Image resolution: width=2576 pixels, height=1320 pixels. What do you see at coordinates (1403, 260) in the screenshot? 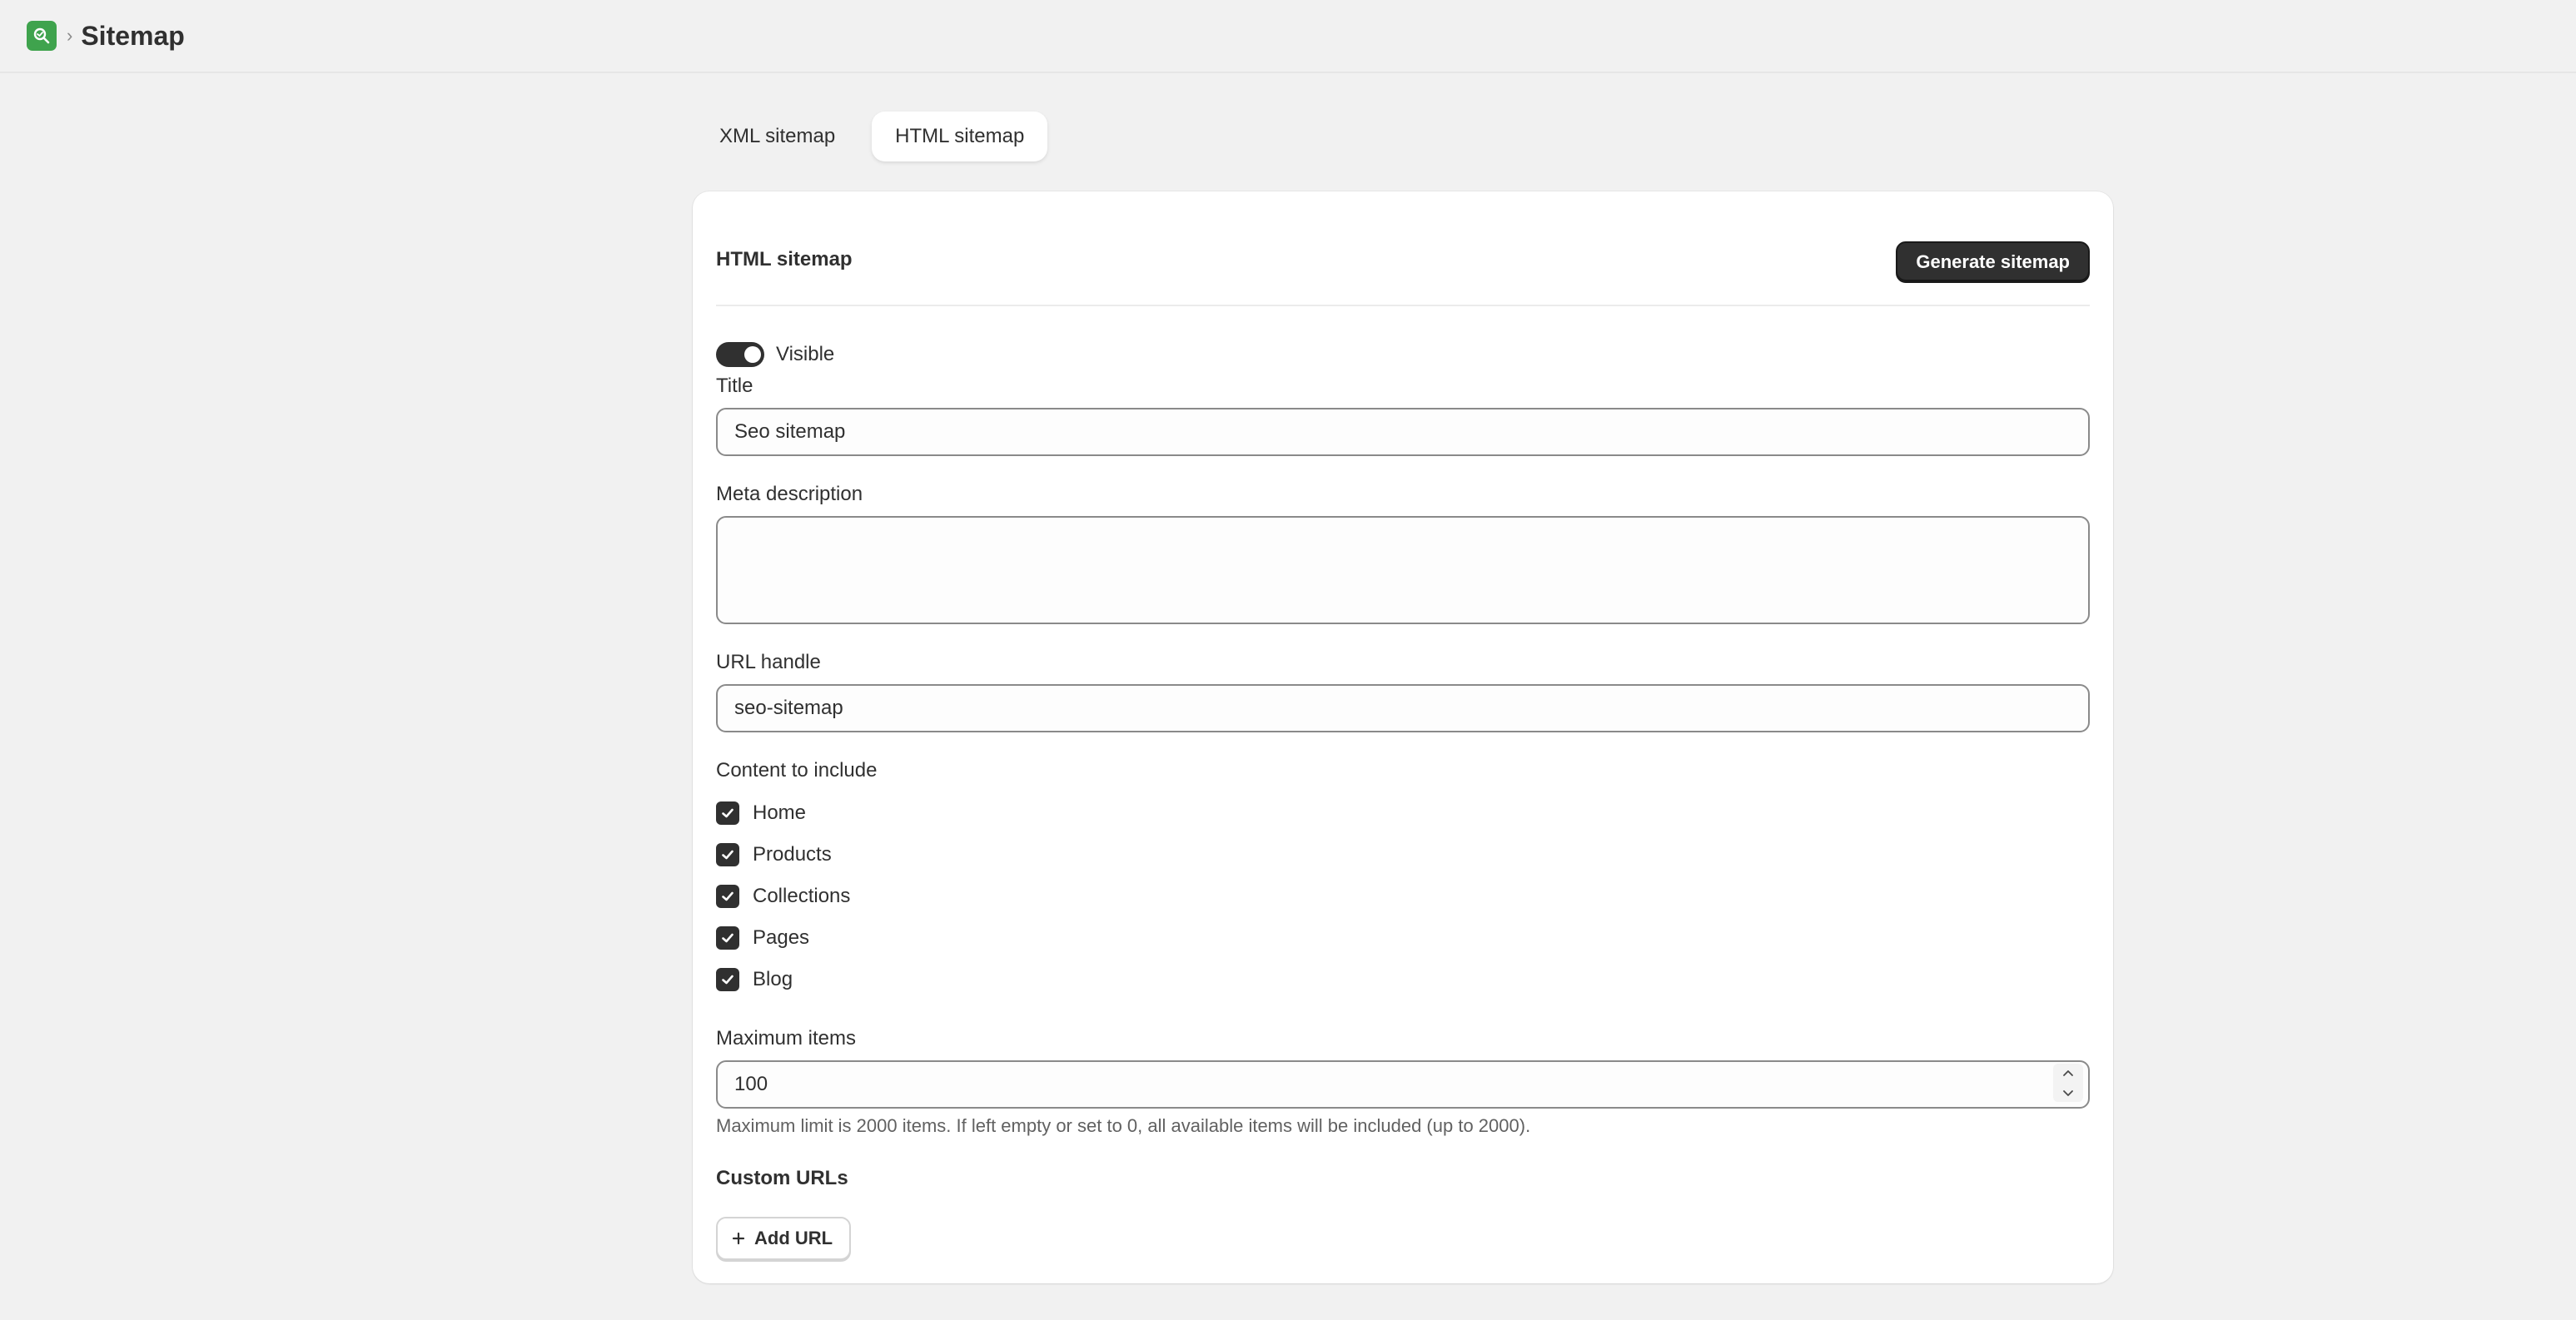
I see `card-header: HTML sitemap Generate sitemap` at bounding box center [1403, 260].